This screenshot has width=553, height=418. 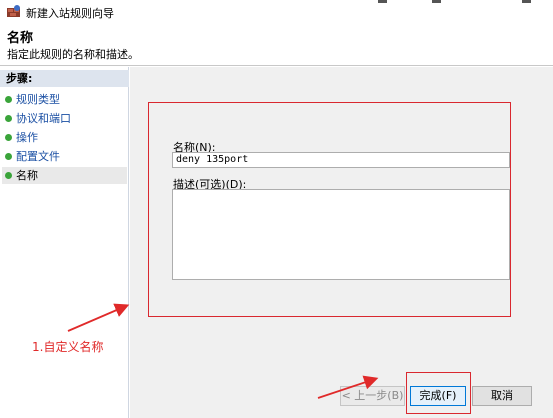 What do you see at coordinates (276, 11) in the screenshot?
I see `title-bar: 新建入站规则向导` at bounding box center [276, 11].